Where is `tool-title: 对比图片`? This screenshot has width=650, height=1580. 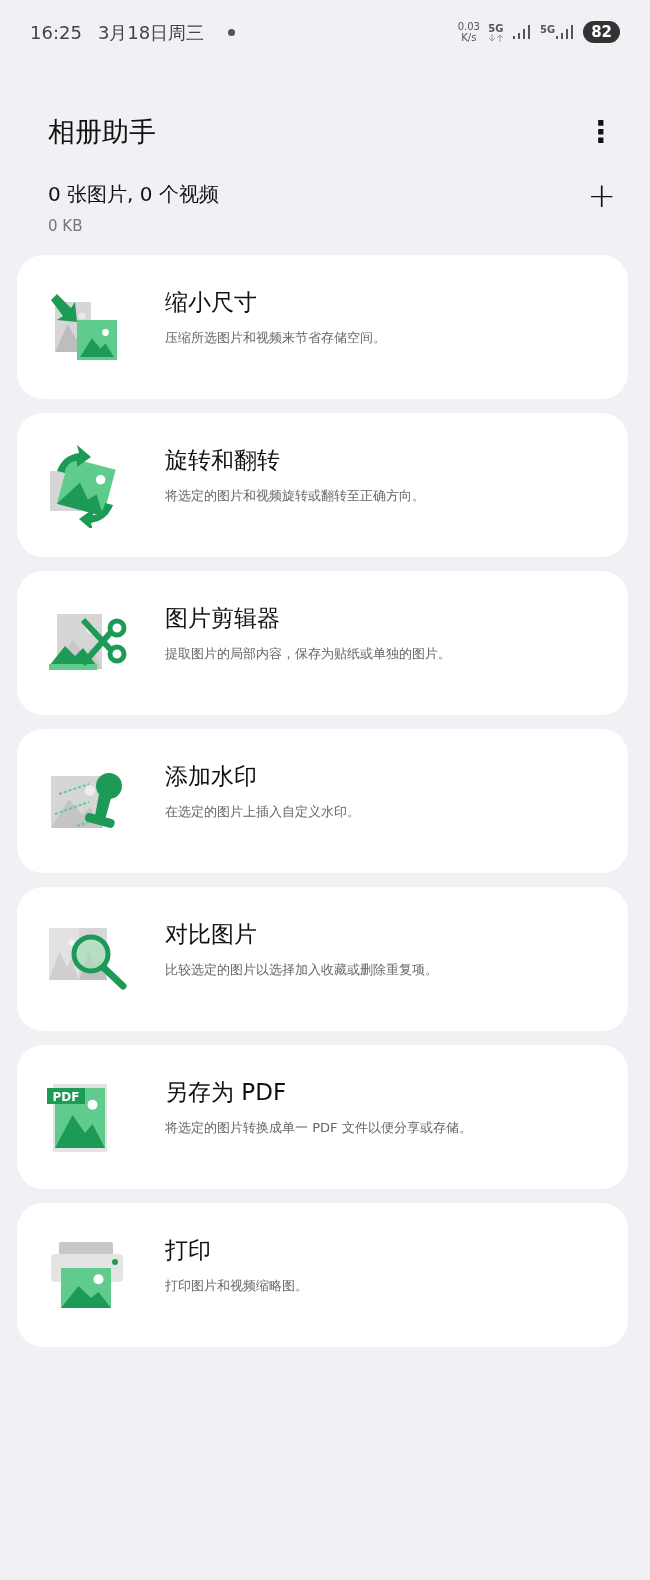 tool-title: 对比图片 is located at coordinates (211, 934).